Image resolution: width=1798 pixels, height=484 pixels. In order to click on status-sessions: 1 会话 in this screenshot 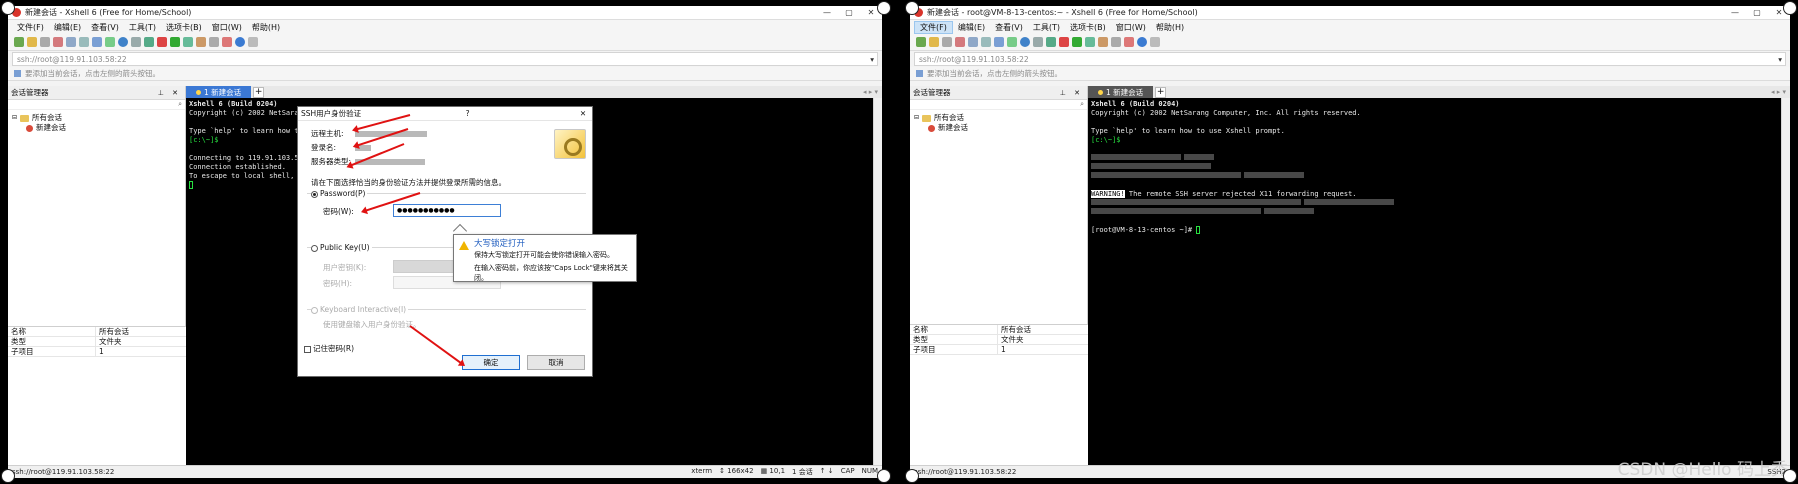, I will do `click(802, 472)`.